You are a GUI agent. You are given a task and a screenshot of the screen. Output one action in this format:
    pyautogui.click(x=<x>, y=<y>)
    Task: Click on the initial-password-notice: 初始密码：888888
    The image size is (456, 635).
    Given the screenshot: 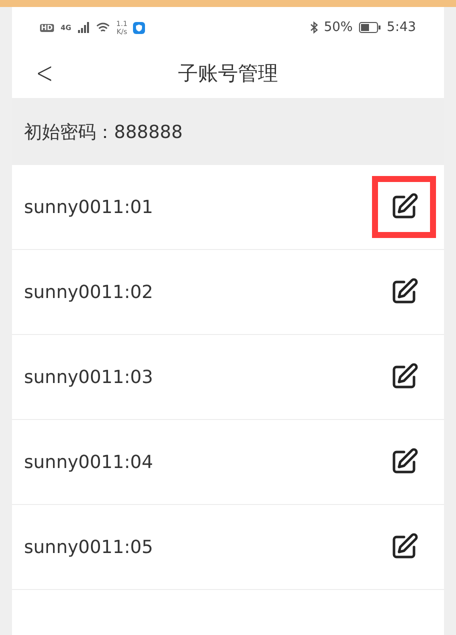 What is the action you would take?
    pyautogui.click(x=228, y=131)
    